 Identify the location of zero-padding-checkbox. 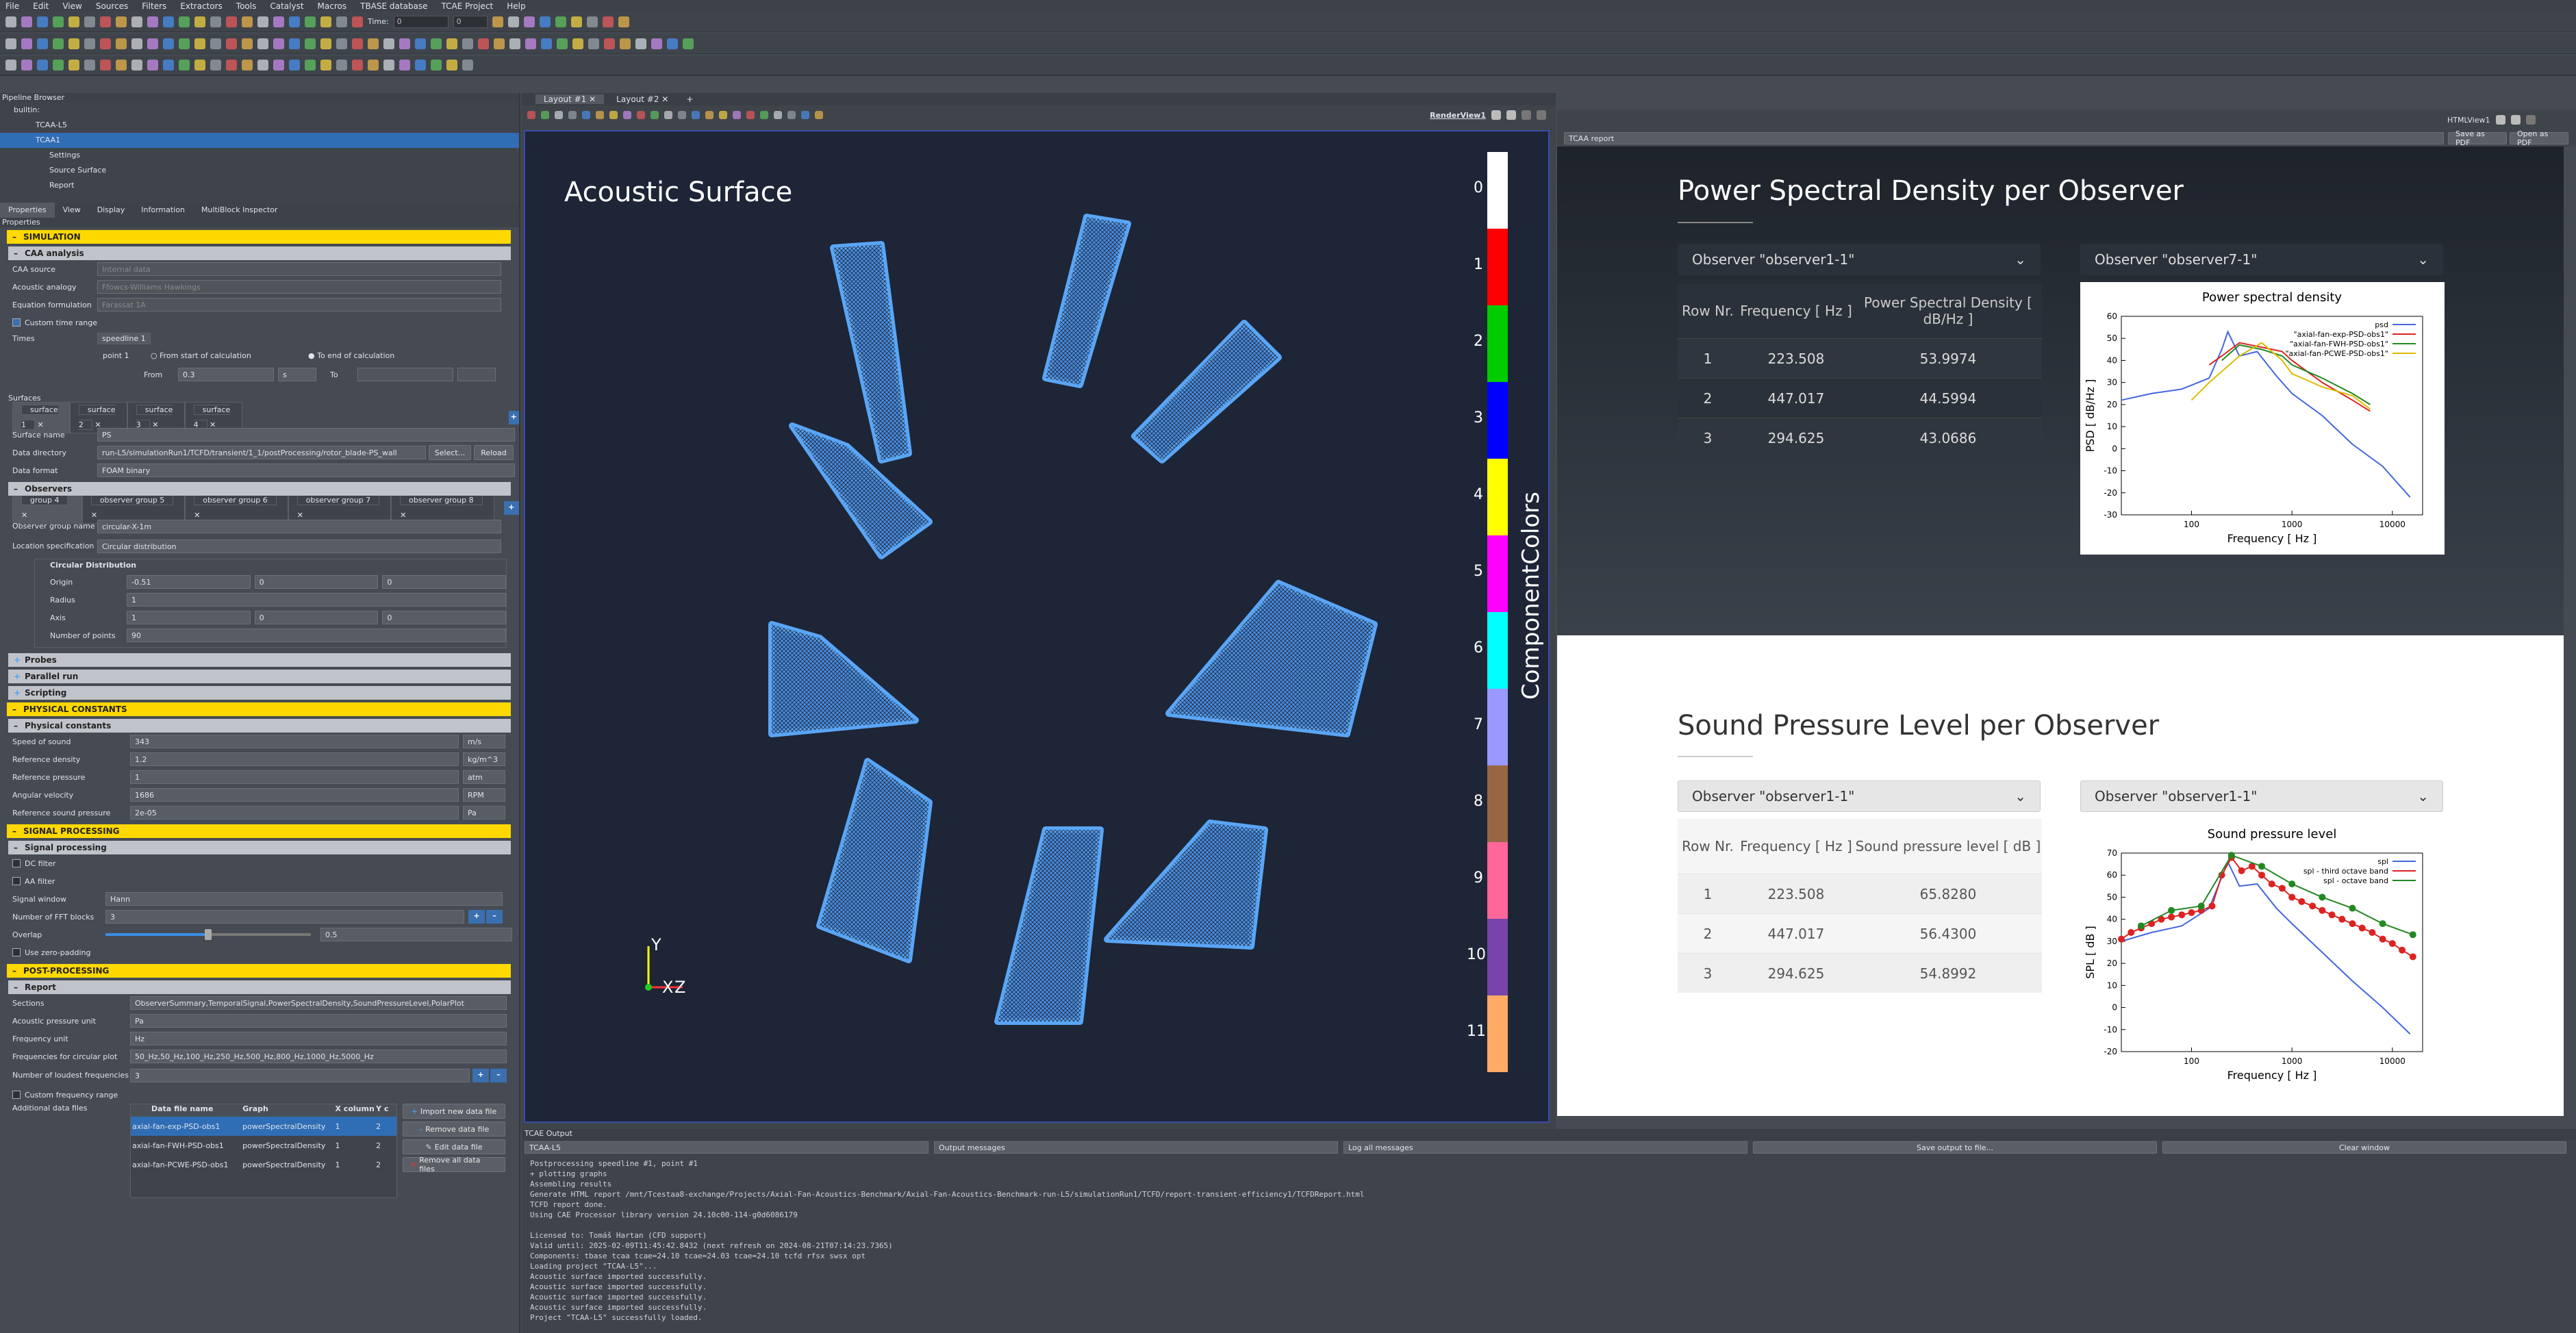
(16, 952).